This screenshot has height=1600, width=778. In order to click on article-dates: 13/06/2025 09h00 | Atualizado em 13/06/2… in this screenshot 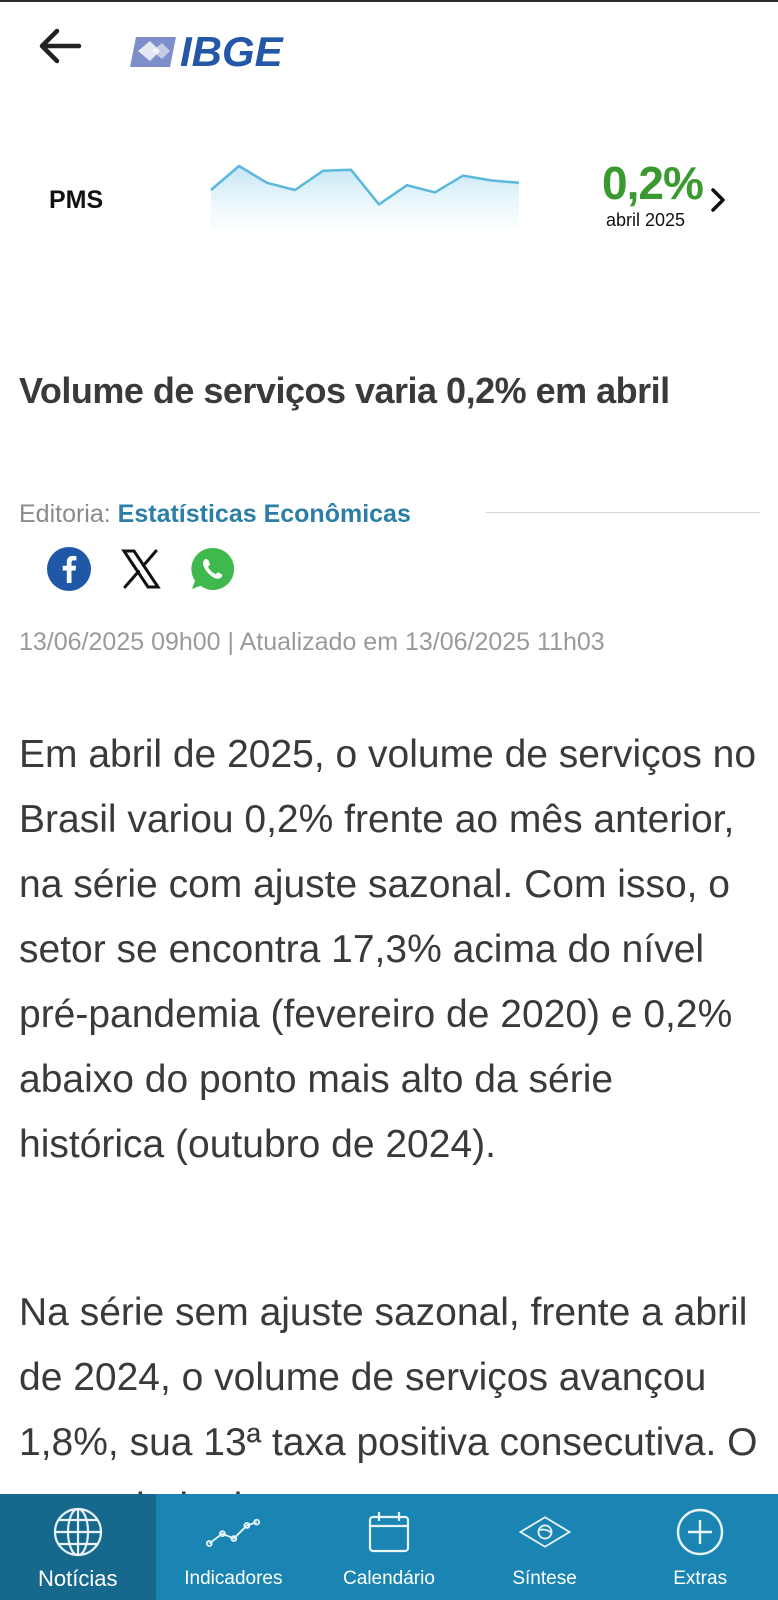, I will do `click(312, 642)`.